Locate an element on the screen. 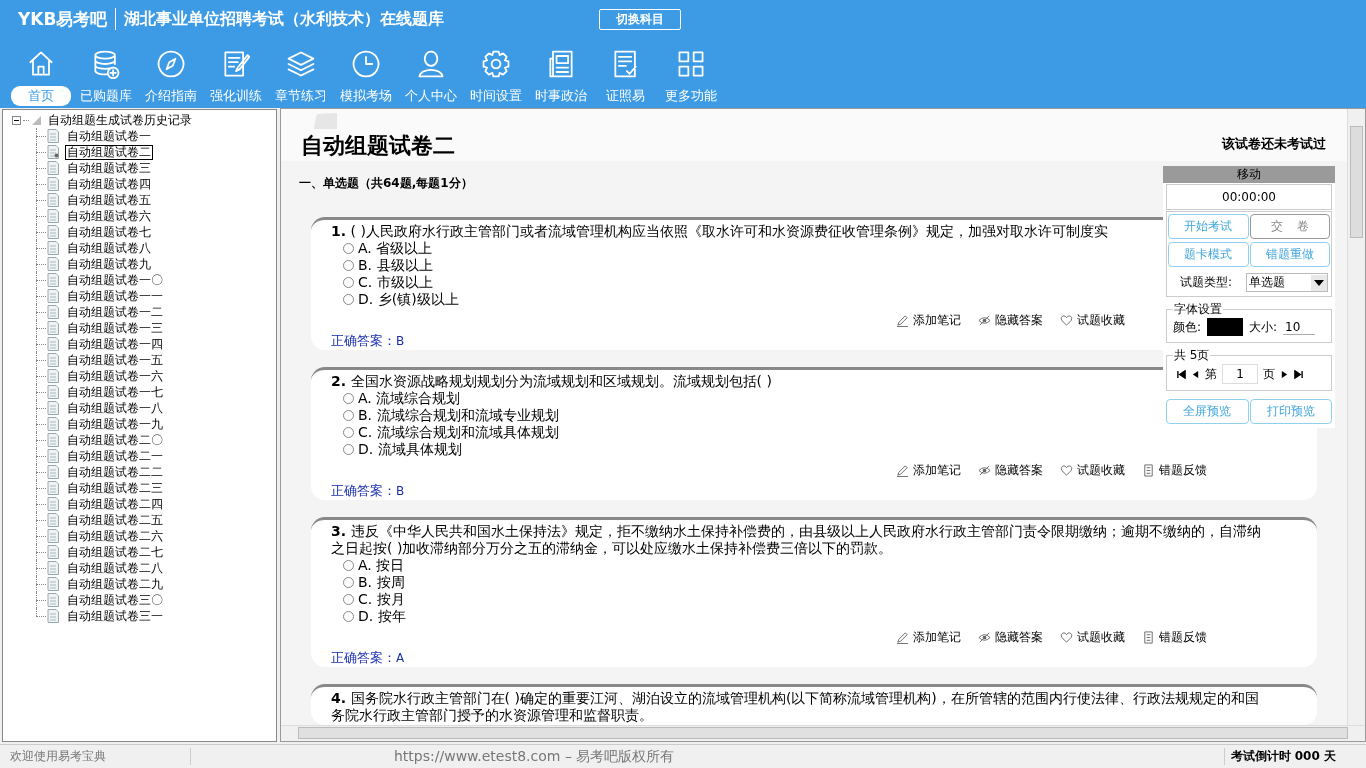 The height and width of the screenshot is (768, 1366). tree-item: 自动组题试卷三一 is located at coordinates (115, 616).